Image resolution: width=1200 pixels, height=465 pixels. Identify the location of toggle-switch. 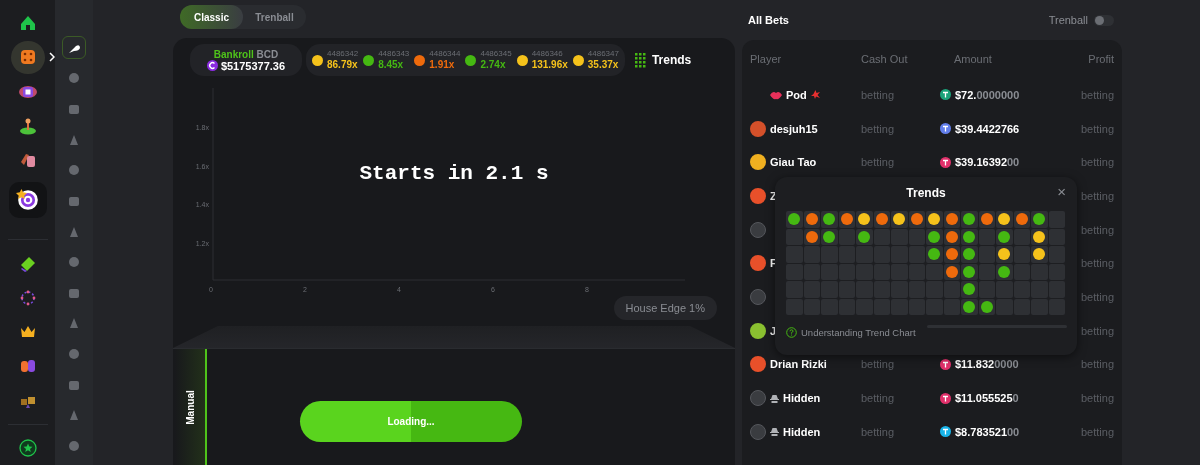
(1104, 20).